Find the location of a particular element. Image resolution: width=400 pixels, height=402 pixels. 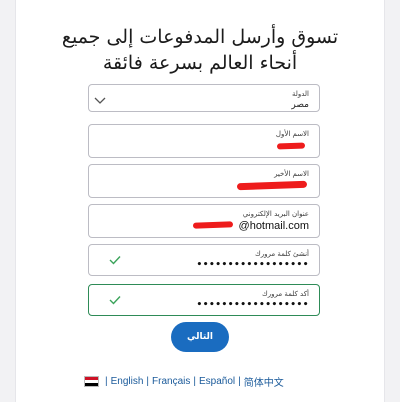

email-redaction is located at coordinates (213, 225).